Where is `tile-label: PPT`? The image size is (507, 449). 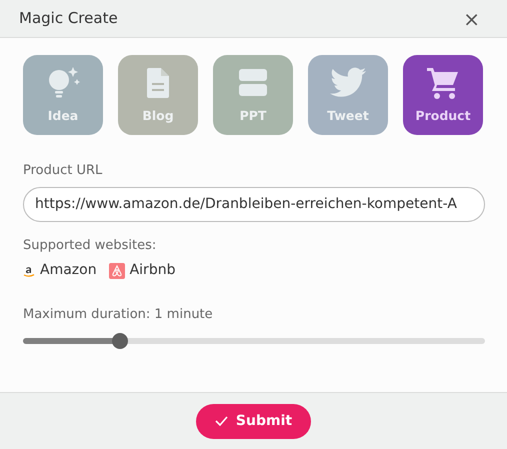 tile-label: PPT is located at coordinates (253, 116).